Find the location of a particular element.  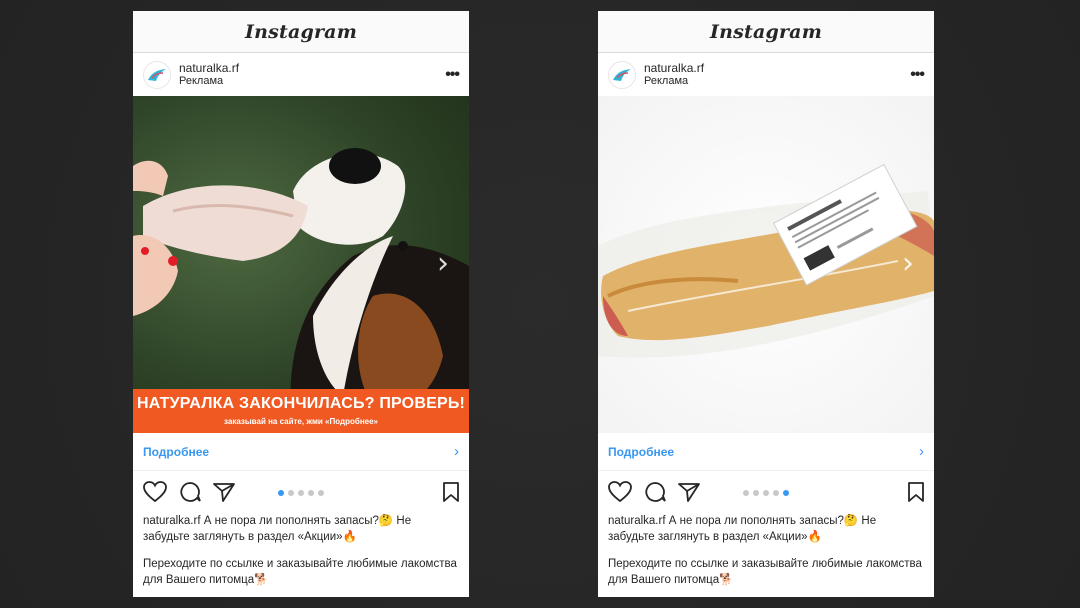

banner-title: НАТУРАЛКА ЗАКОНЧИЛАСЬ? ПРОВЕРЬ! is located at coordinates (301, 403).